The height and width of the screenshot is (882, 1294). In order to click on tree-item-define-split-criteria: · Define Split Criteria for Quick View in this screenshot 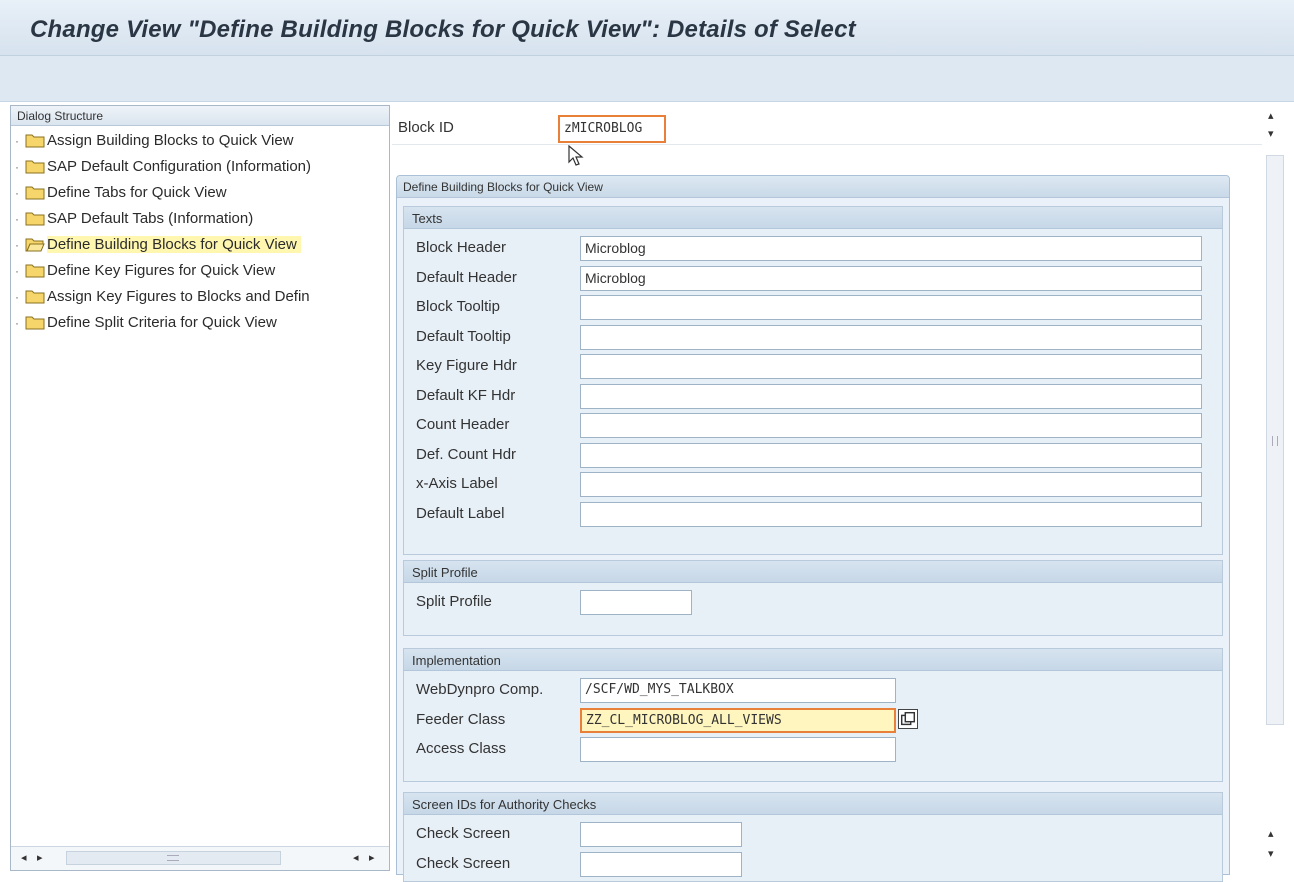, I will do `click(200, 324)`.